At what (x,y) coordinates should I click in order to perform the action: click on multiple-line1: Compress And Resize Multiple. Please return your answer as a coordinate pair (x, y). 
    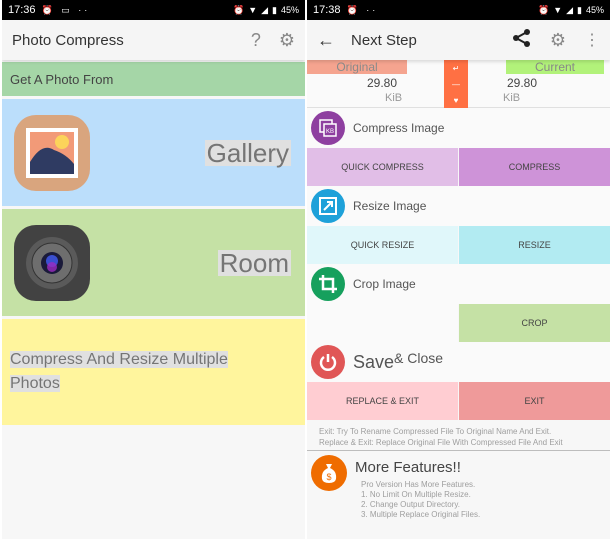
    Looking at the image, I should click on (119, 359).